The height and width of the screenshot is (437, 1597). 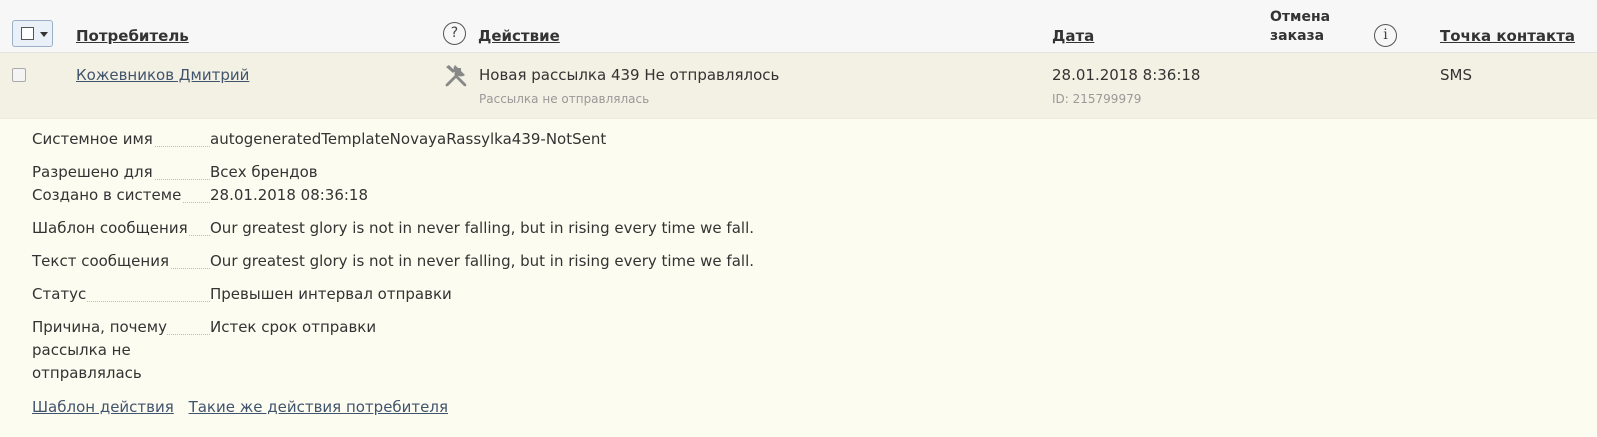 What do you see at coordinates (1456, 75) in the screenshot?
I see `contact-point: SMS` at bounding box center [1456, 75].